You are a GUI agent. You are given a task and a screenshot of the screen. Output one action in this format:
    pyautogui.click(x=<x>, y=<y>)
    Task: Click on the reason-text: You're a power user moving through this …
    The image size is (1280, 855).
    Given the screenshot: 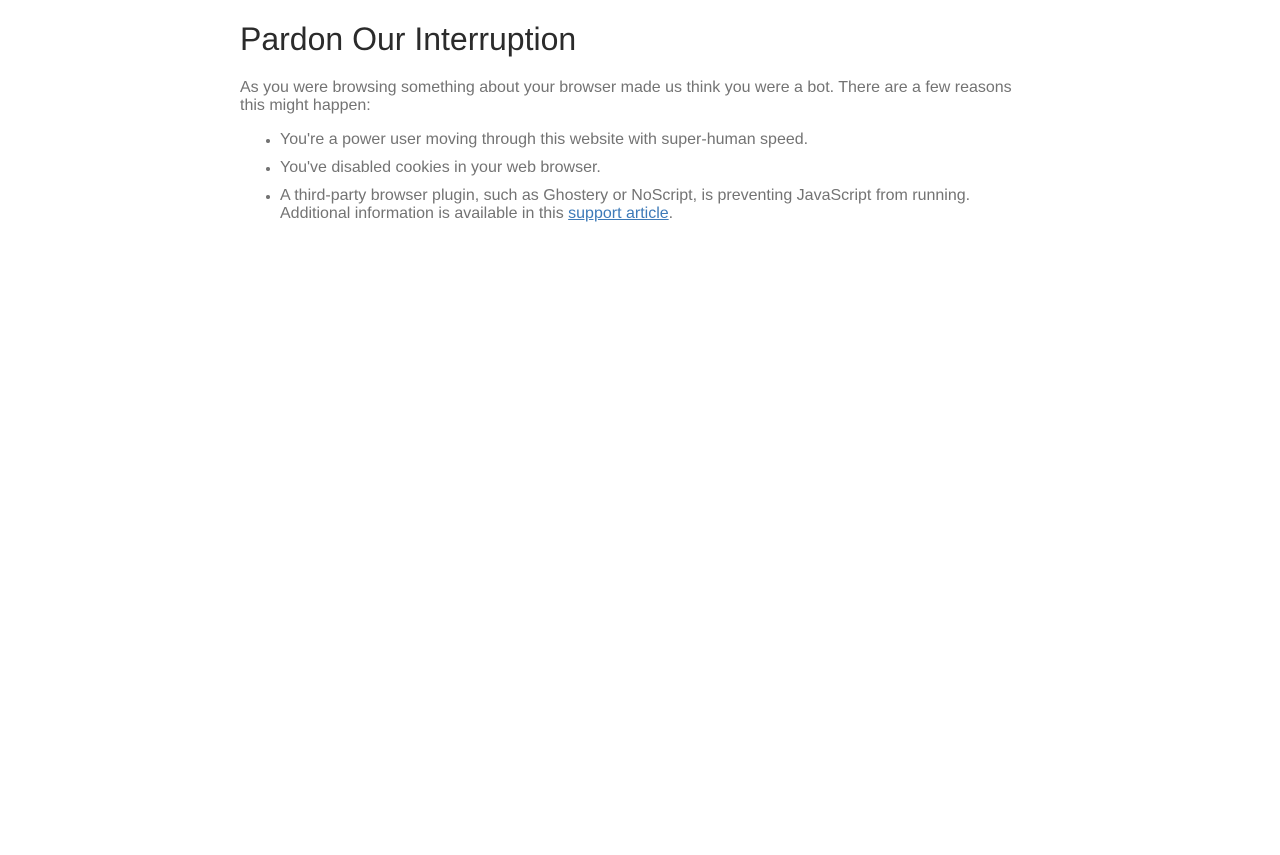 What is the action you would take?
    pyautogui.click(x=544, y=139)
    